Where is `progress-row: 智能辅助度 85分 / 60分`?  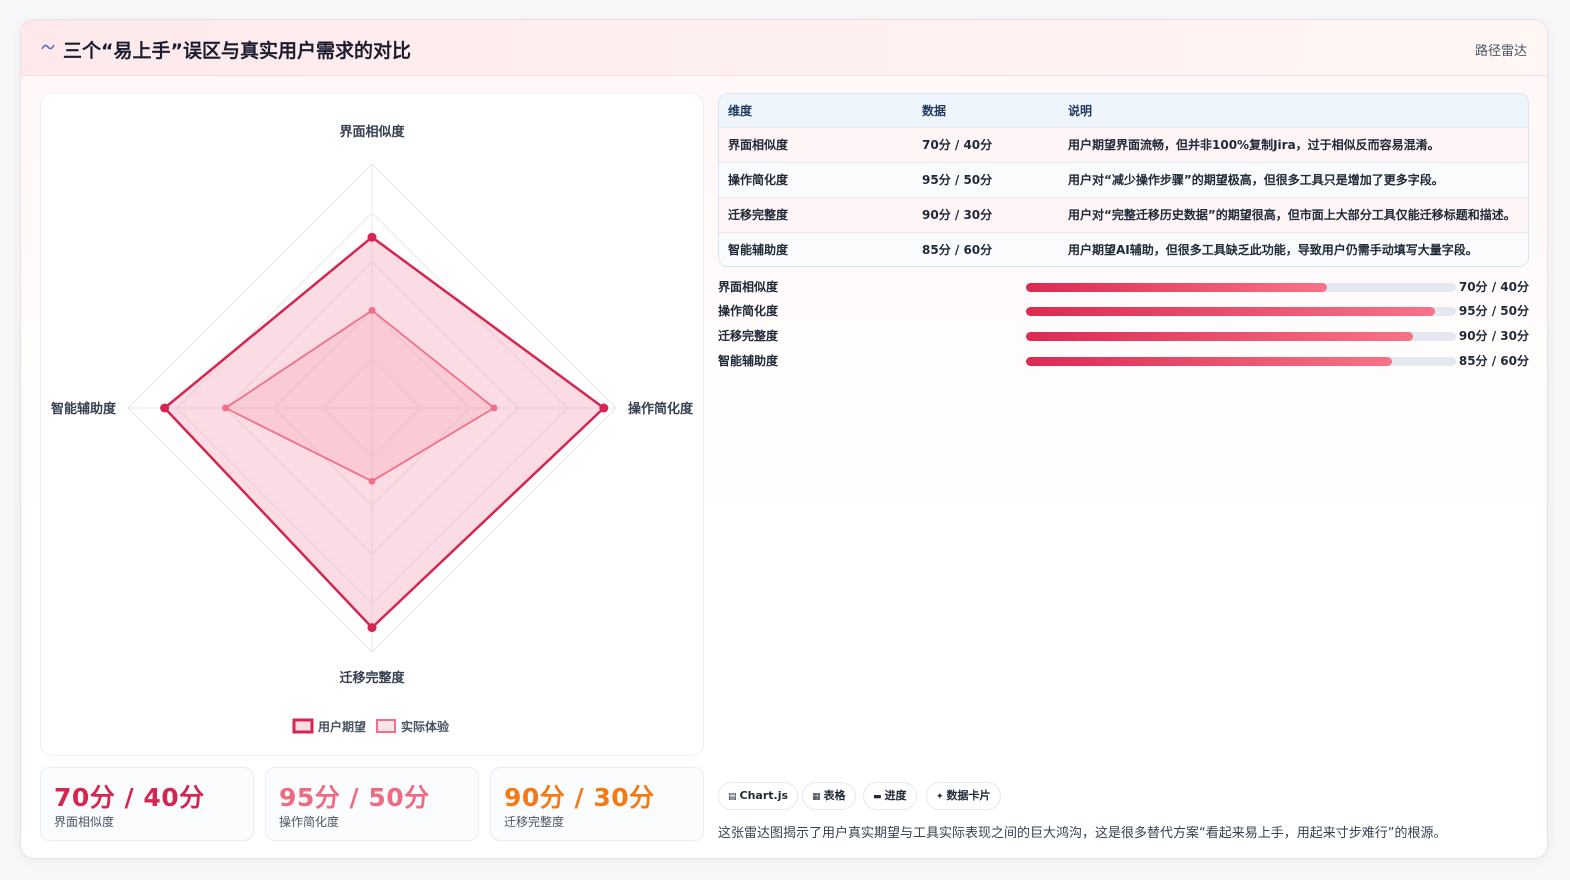 progress-row: 智能辅助度 85分 / 60分 is located at coordinates (1123, 361).